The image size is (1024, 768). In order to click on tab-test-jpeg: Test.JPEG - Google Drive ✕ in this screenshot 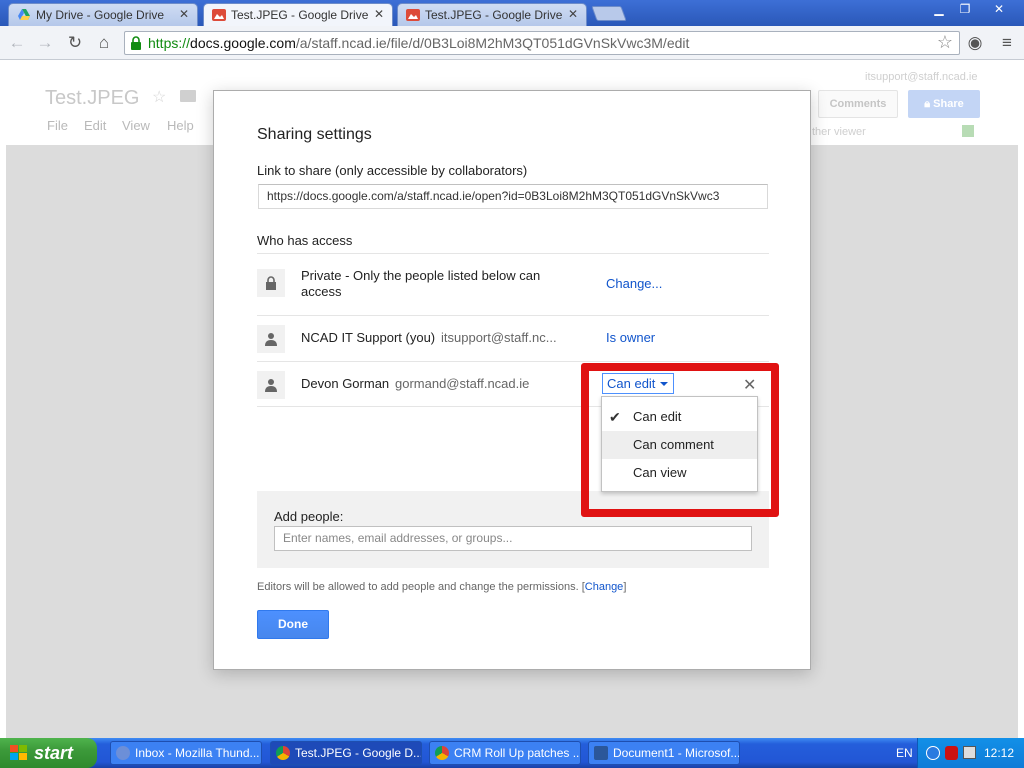, I will do `click(492, 14)`.